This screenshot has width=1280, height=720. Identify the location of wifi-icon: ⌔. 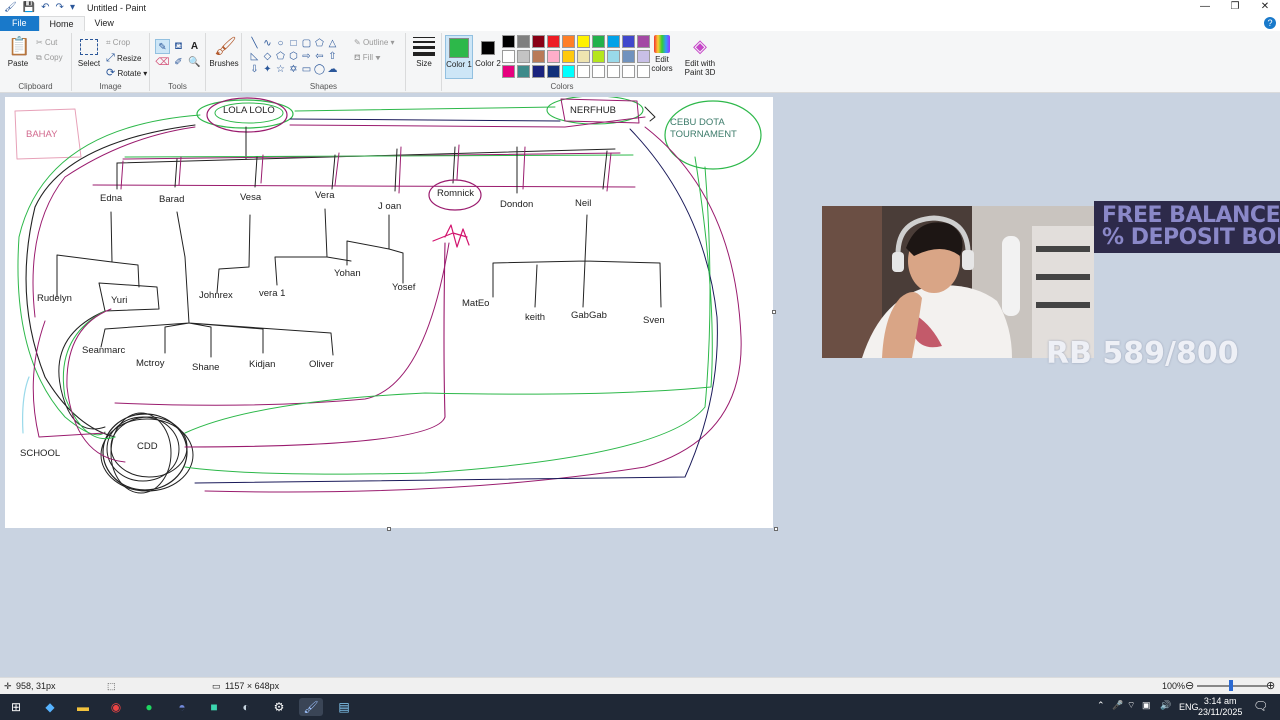
(1131, 710).